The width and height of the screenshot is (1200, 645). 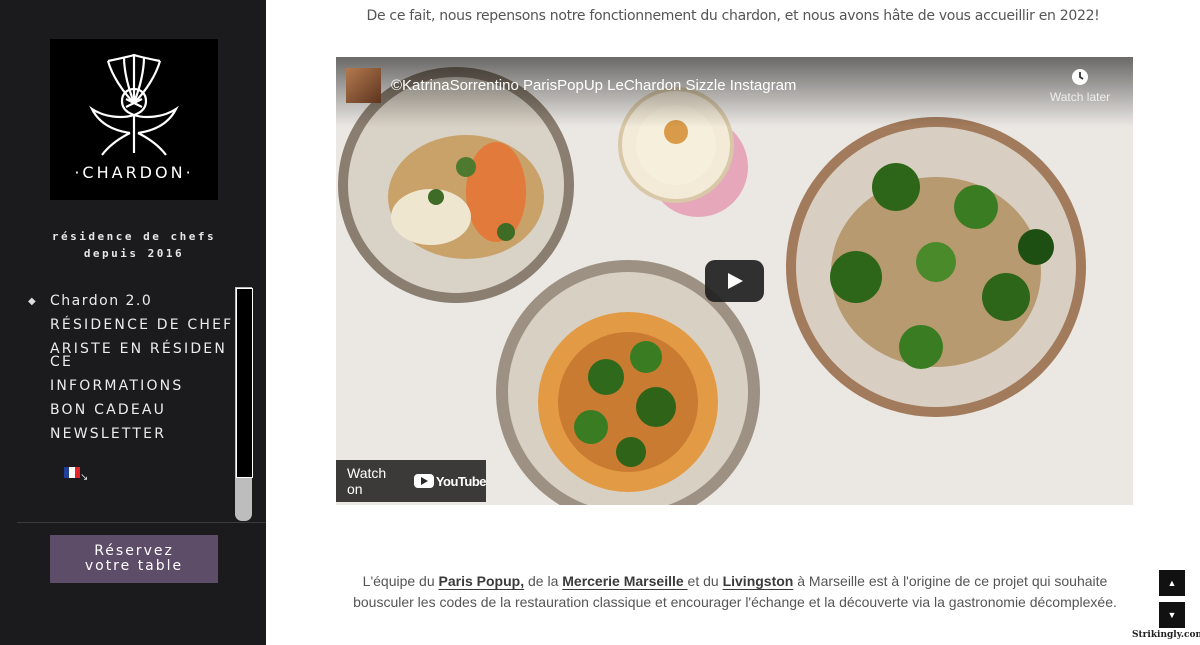 What do you see at coordinates (705, 581) in the screenshot?
I see `para-text-3: et du` at bounding box center [705, 581].